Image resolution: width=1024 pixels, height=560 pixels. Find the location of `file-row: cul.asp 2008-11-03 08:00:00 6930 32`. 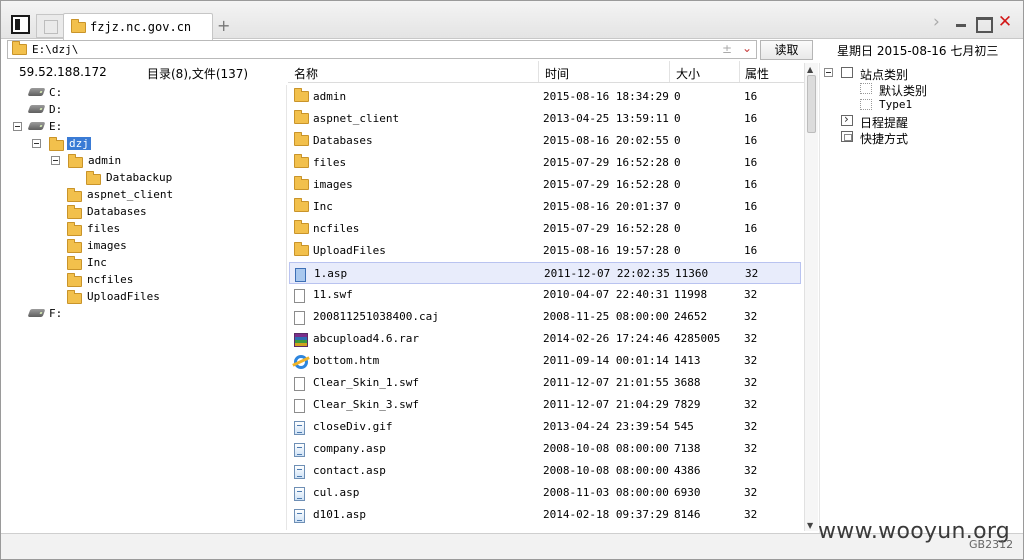

file-row: cul.asp 2008-11-03 08:00:00 6930 32 is located at coordinates (545, 493).